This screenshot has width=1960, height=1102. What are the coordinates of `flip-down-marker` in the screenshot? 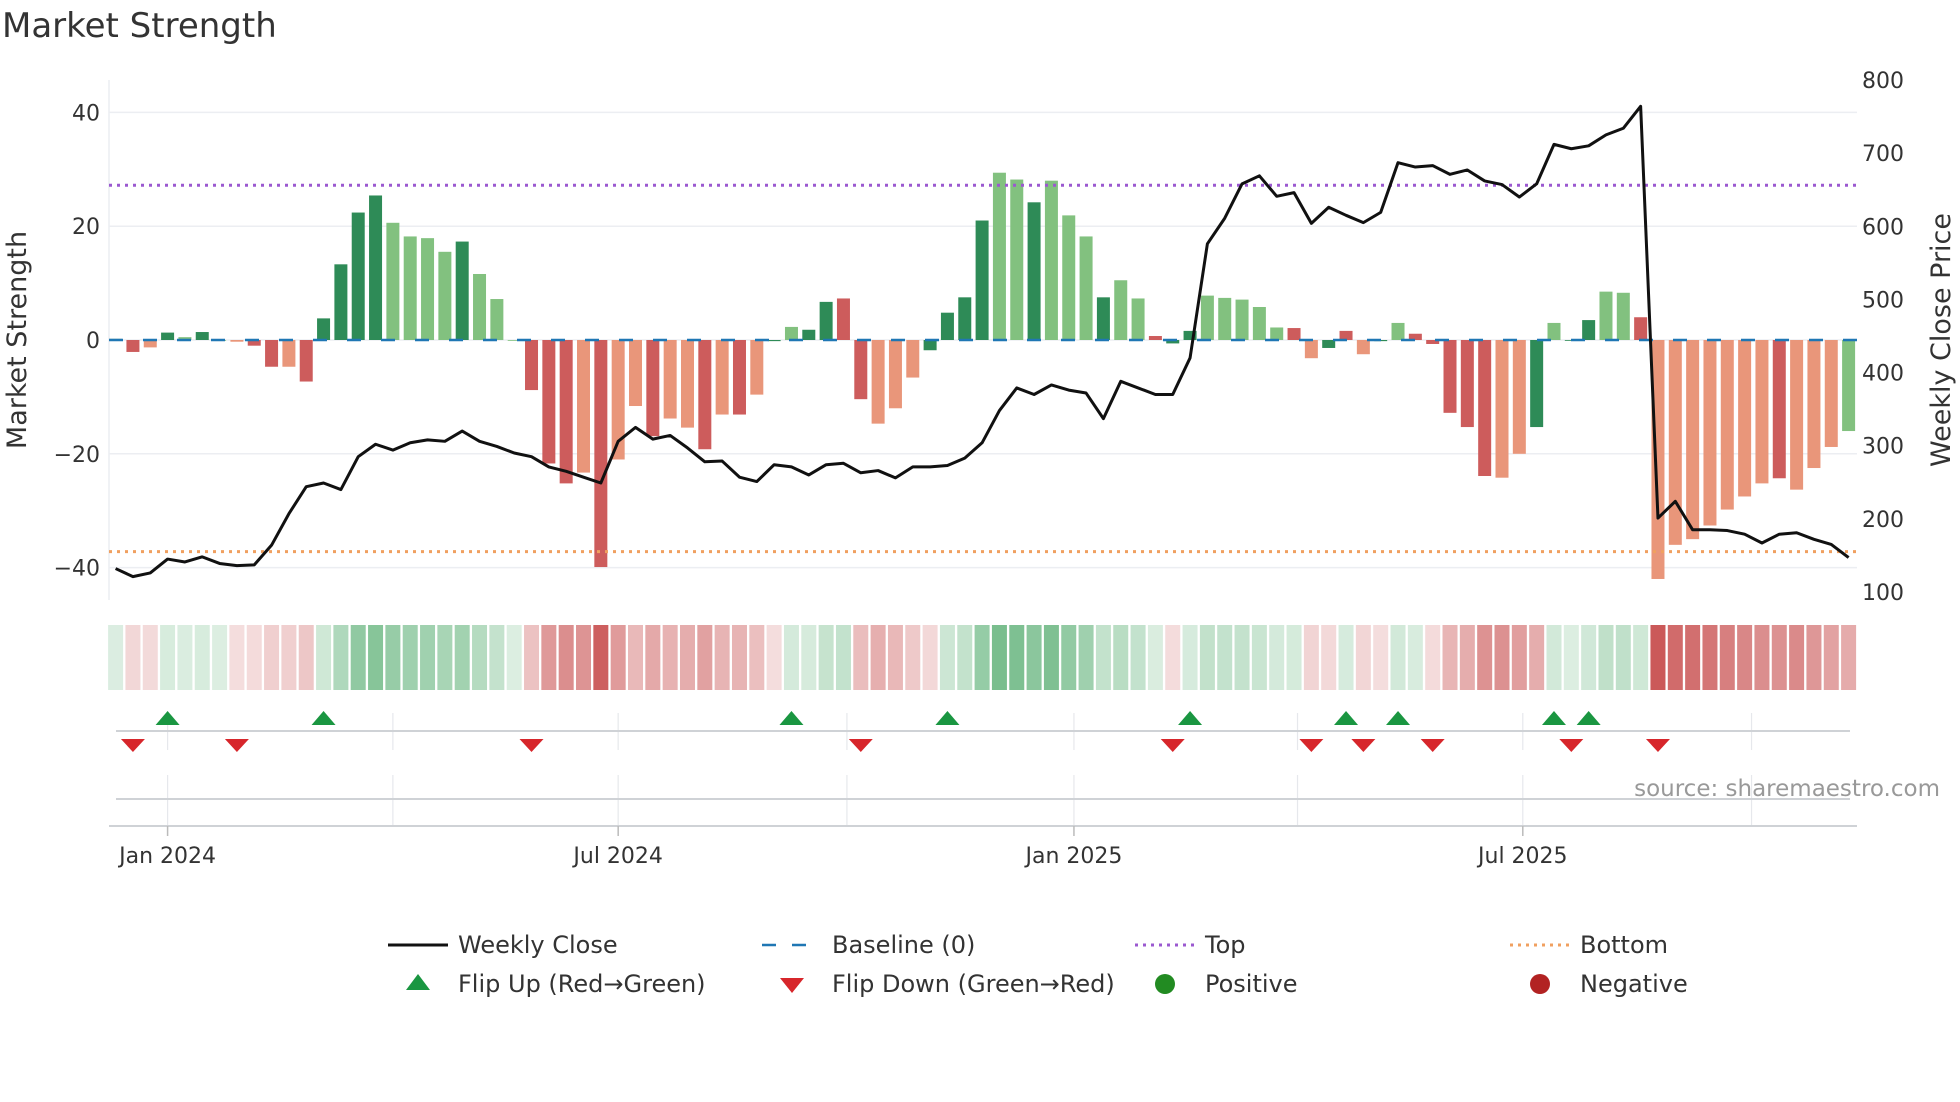 It's located at (132, 745).